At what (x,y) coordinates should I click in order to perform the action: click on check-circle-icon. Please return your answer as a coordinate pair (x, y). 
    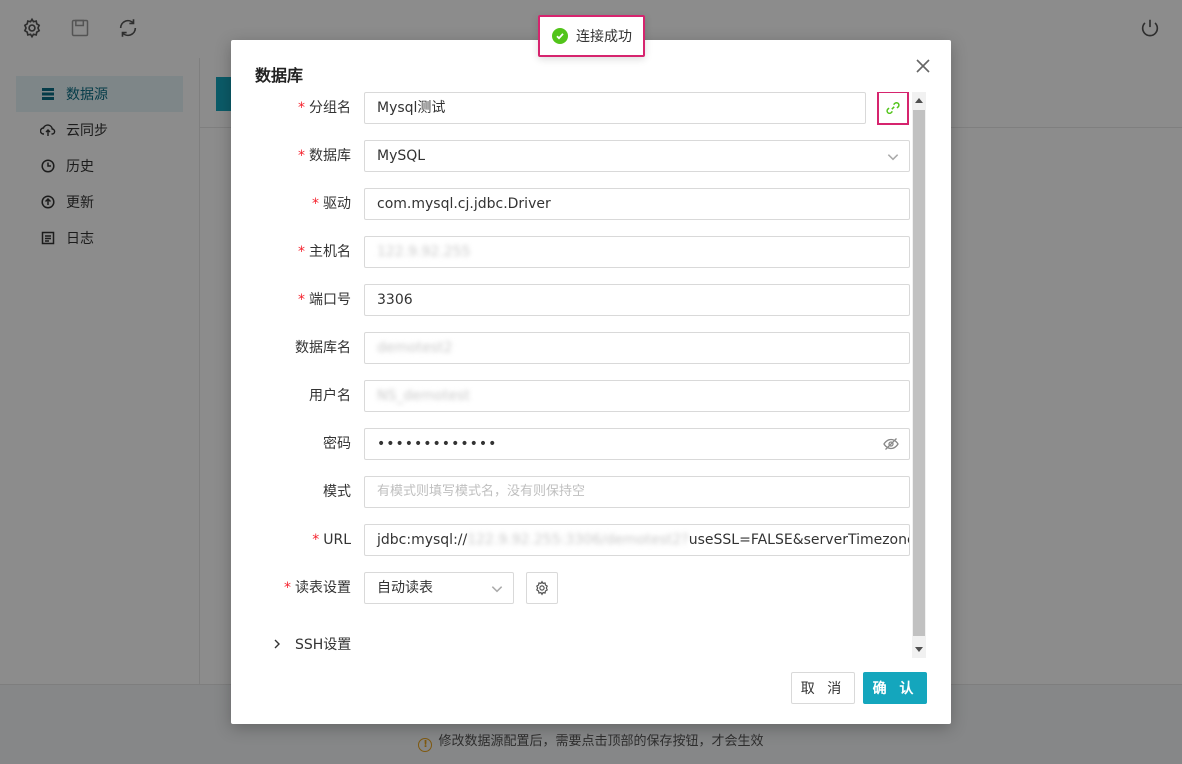
    Looking at the image, I should click on (560, 36).